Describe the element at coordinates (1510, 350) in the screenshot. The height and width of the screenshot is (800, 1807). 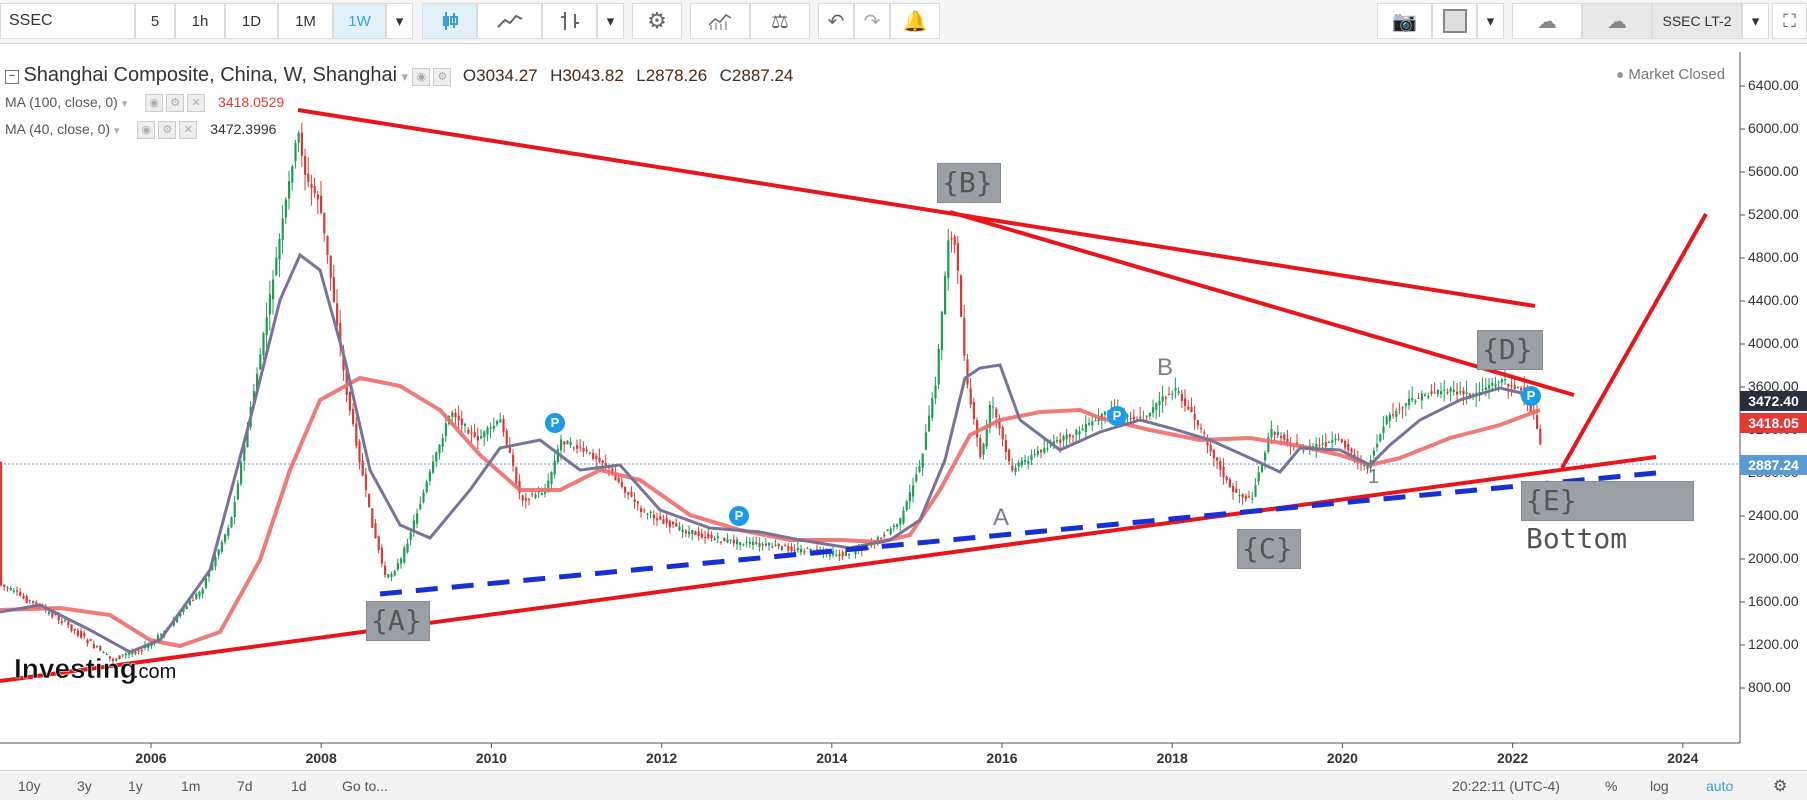
I see `wave-d-box: {D}` at that location.